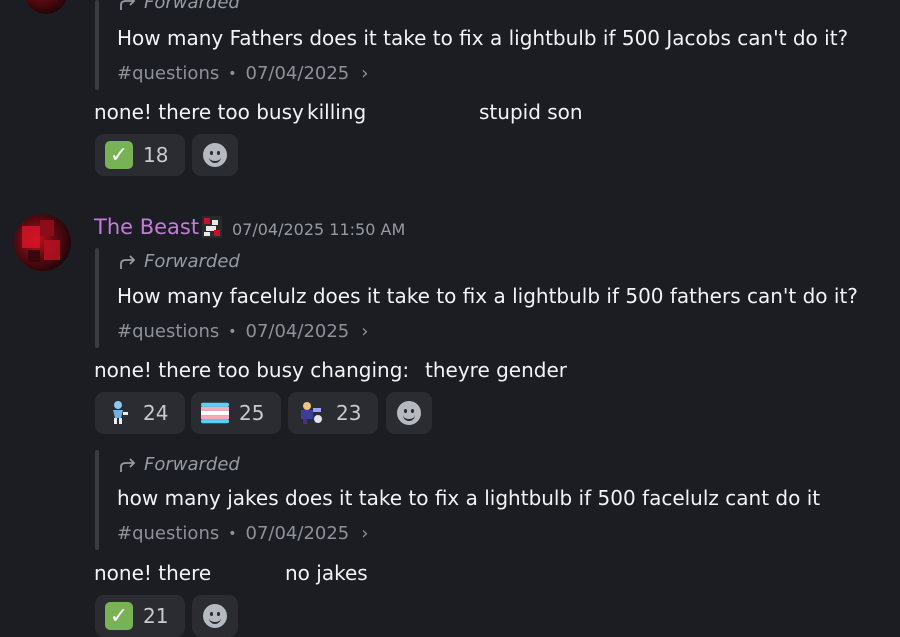  What do you see at coordinates (215, 413) in the screenshot?
I see `trans-flag-icon` at bounding box center [215, 413].